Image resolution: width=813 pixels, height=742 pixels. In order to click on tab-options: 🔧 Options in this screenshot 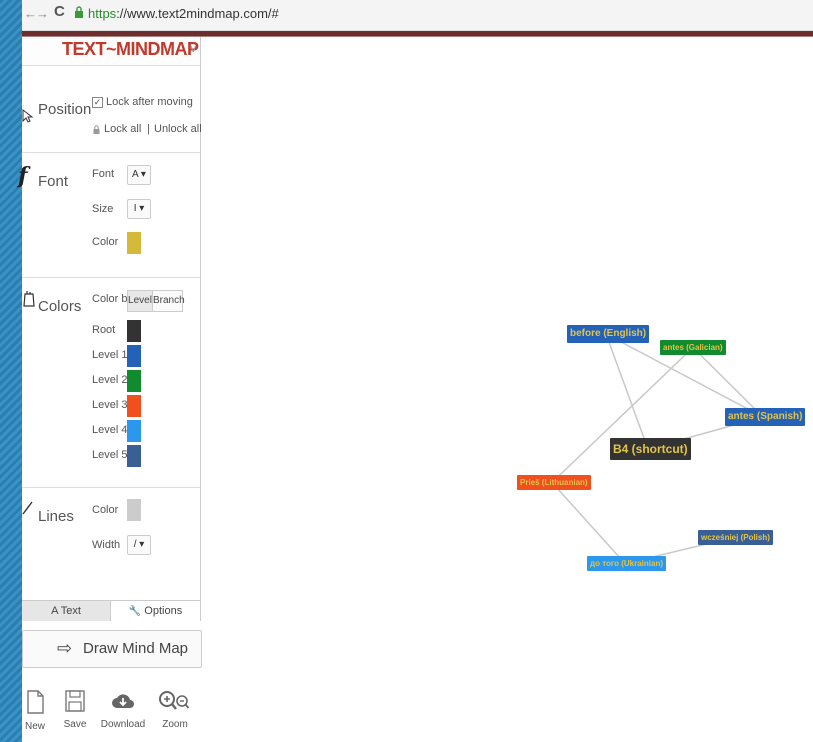, I will do `click(155, 611)`.